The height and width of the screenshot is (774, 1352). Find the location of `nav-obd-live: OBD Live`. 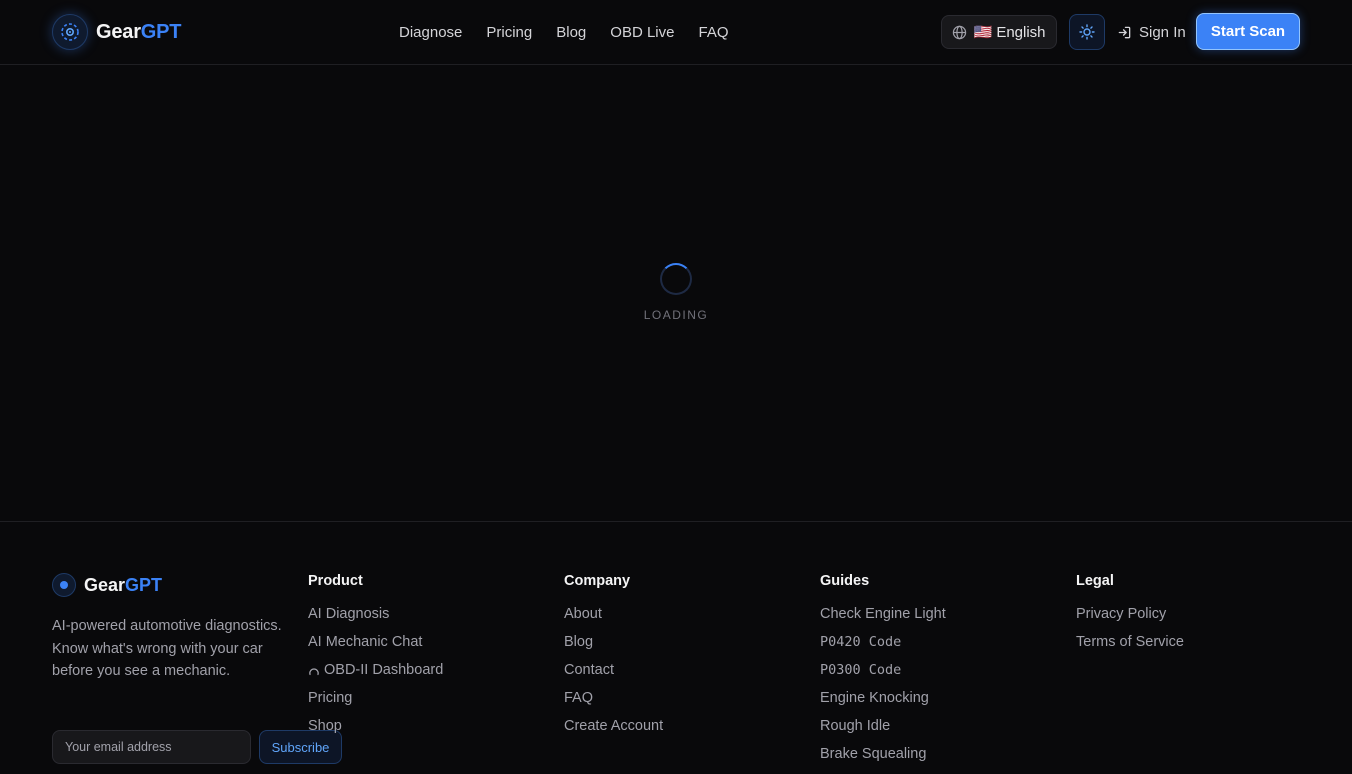

nav-obd-live: OBD Live is located at coordinates (642, 32).